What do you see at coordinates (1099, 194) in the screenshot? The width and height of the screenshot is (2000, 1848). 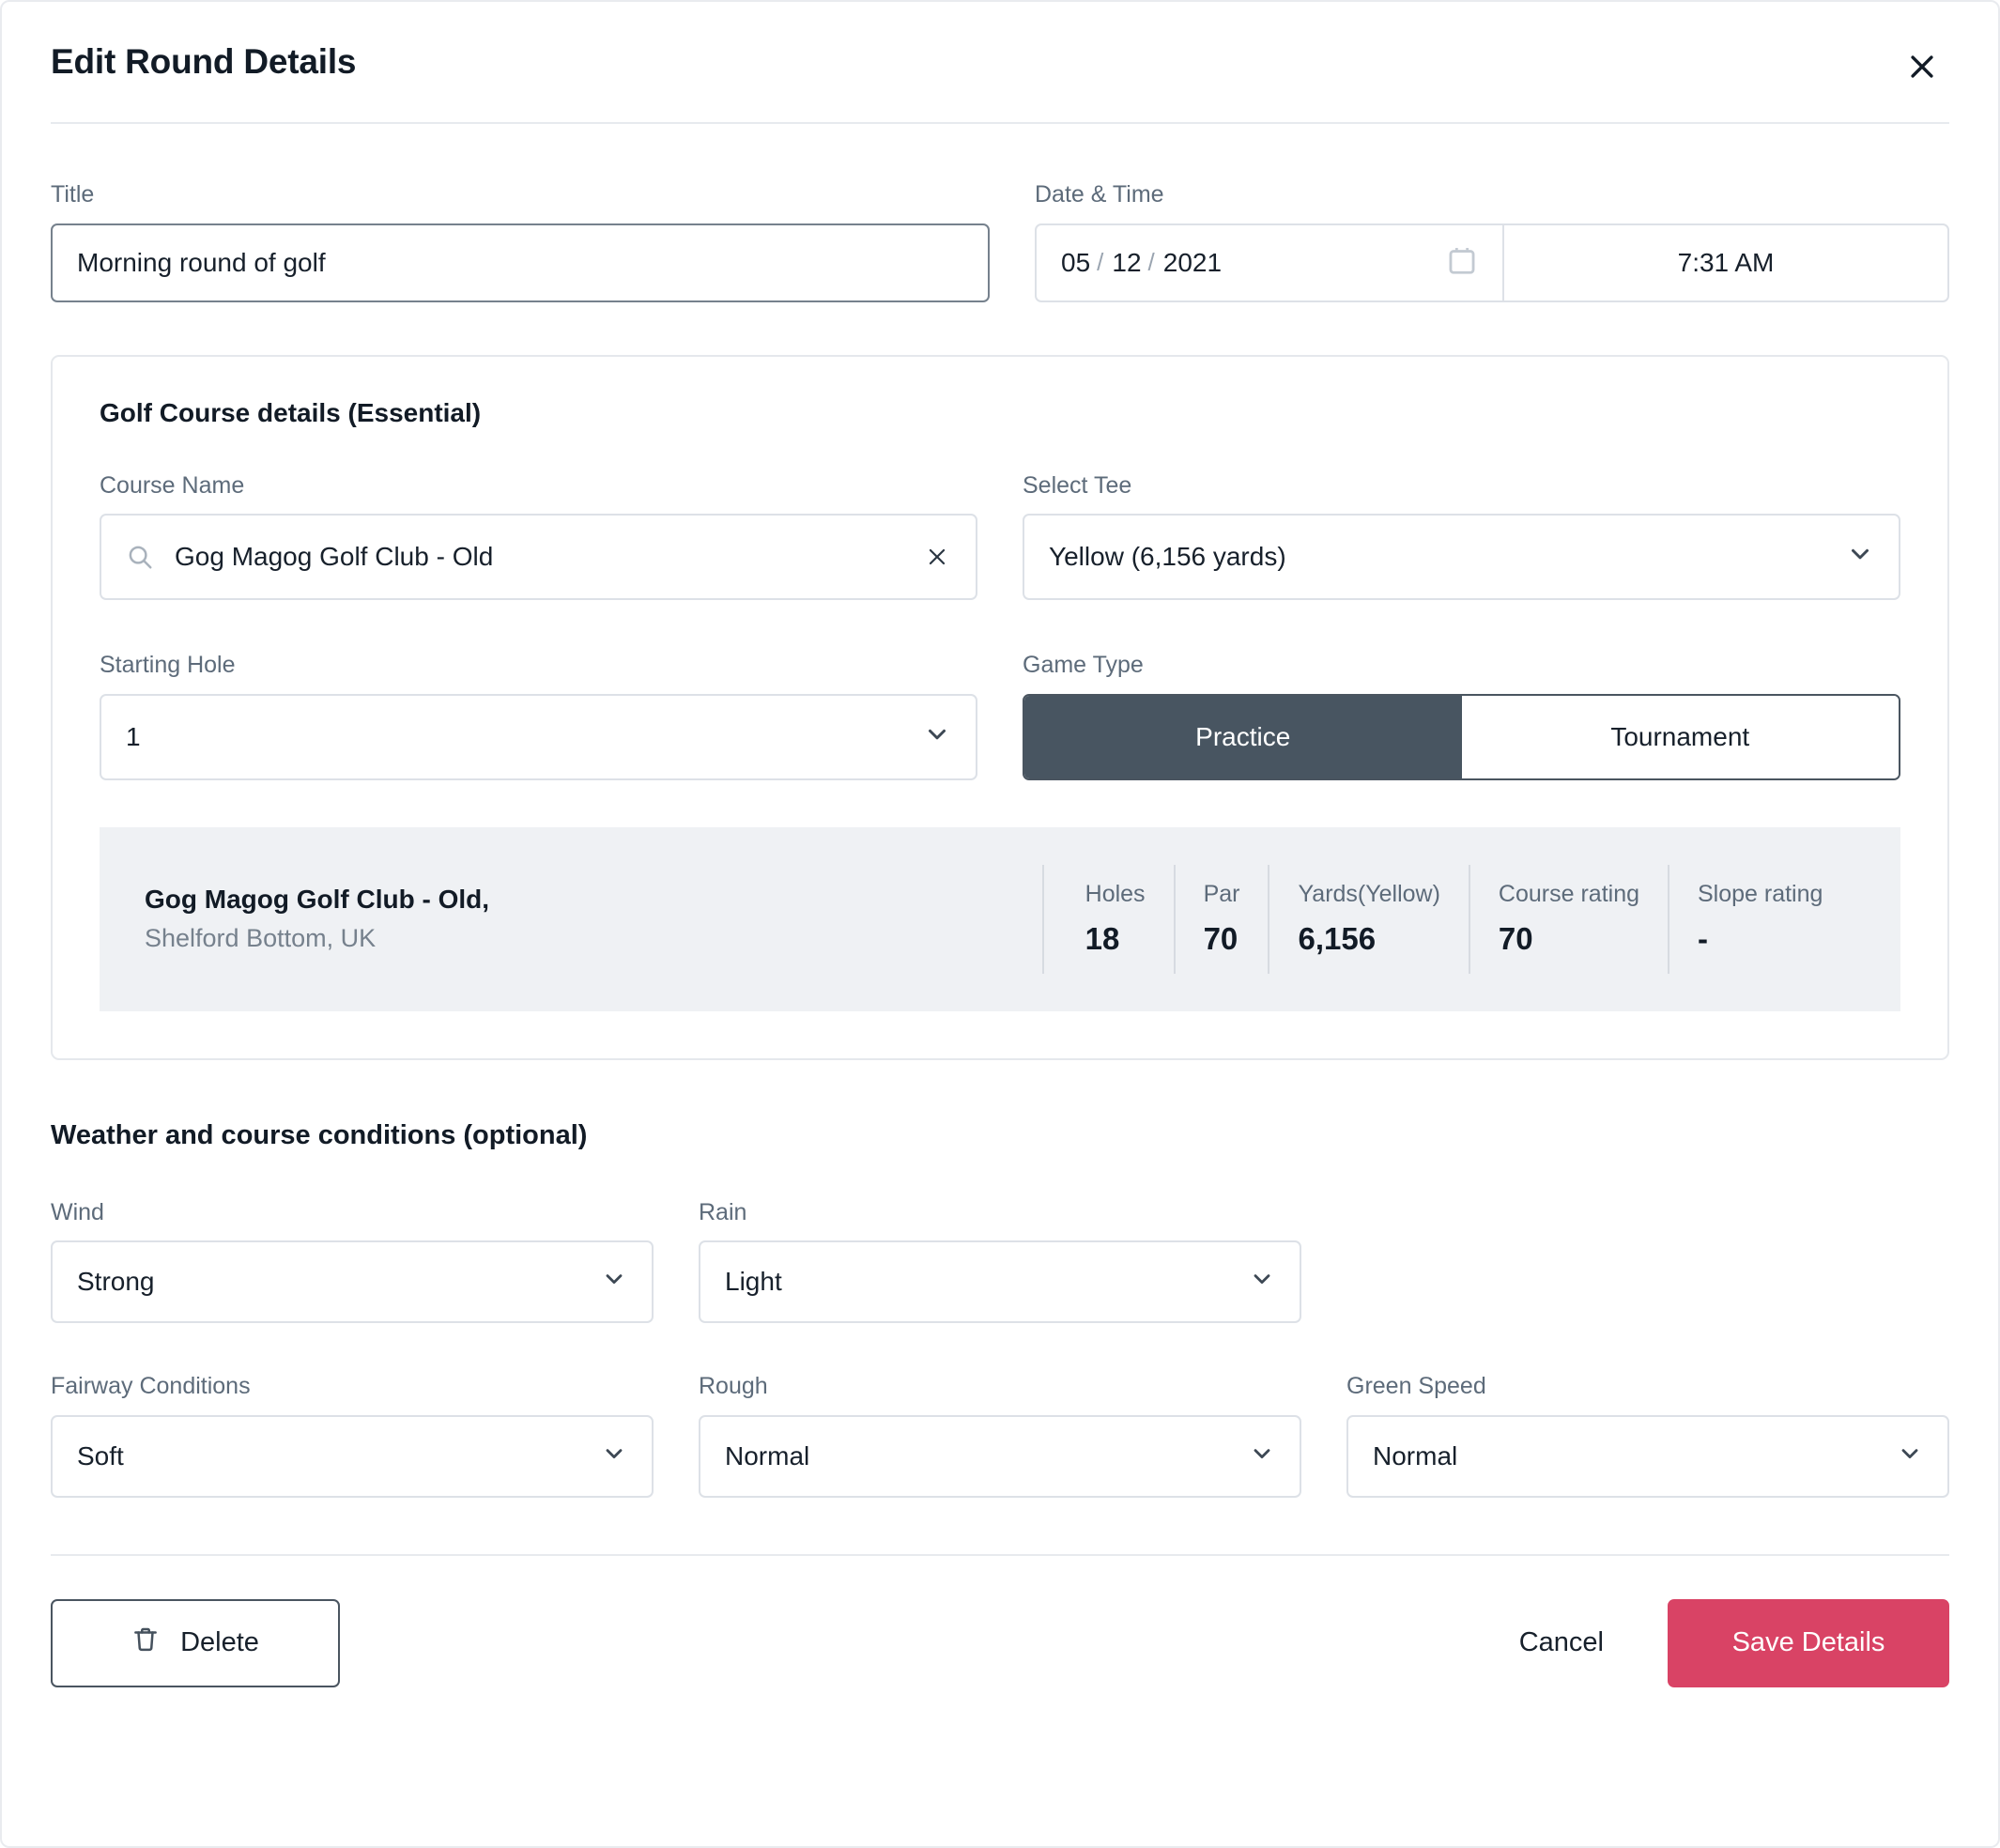 I see `datetime-label: Date & Time` at bounding box center [1099, 194].